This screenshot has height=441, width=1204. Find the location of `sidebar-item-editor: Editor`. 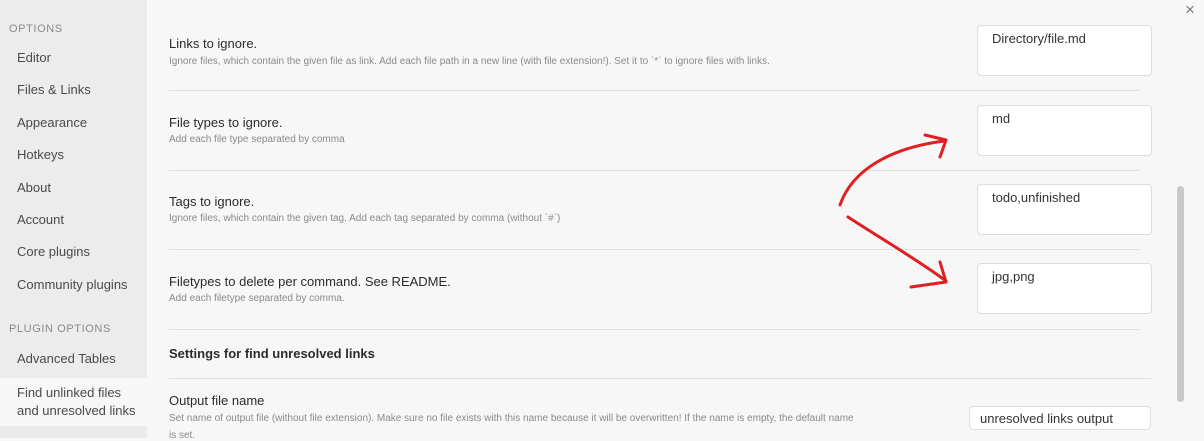

sidebar-item-editor: Editor is located at coordinates (34, 57).